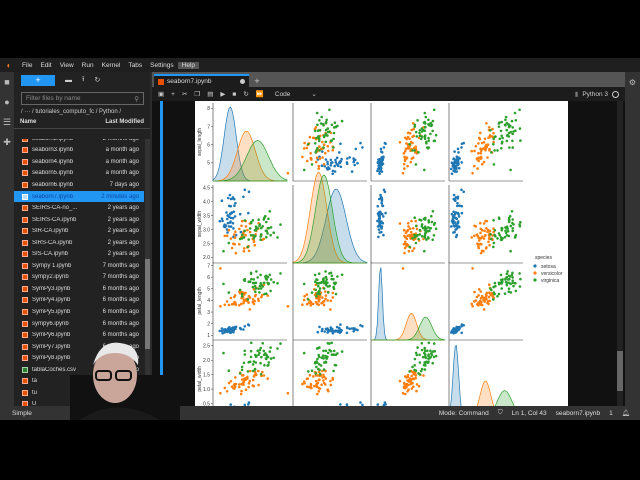  Describe the element at coordinates (188, 65) in the screenshot. I see `menu-help: Help` at that location.